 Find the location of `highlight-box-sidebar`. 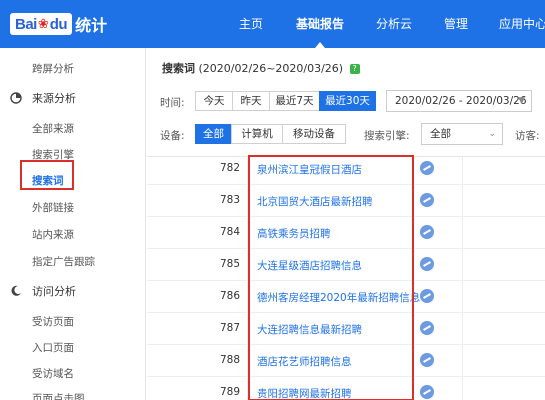

highlight-box-sidebar is located at coordinates (47, 175).